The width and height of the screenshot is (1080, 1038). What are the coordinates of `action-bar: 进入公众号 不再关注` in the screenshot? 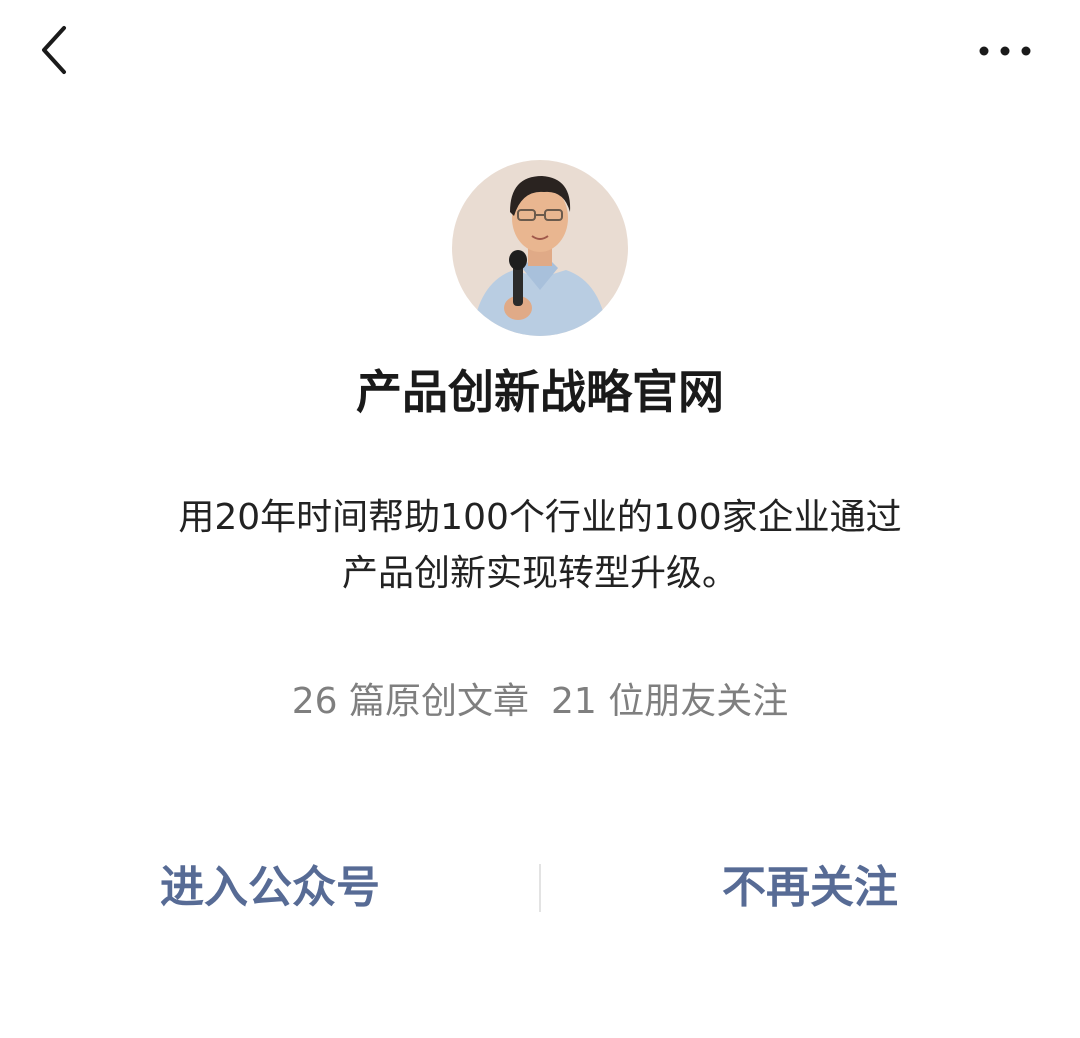 It's located at (540, 888).